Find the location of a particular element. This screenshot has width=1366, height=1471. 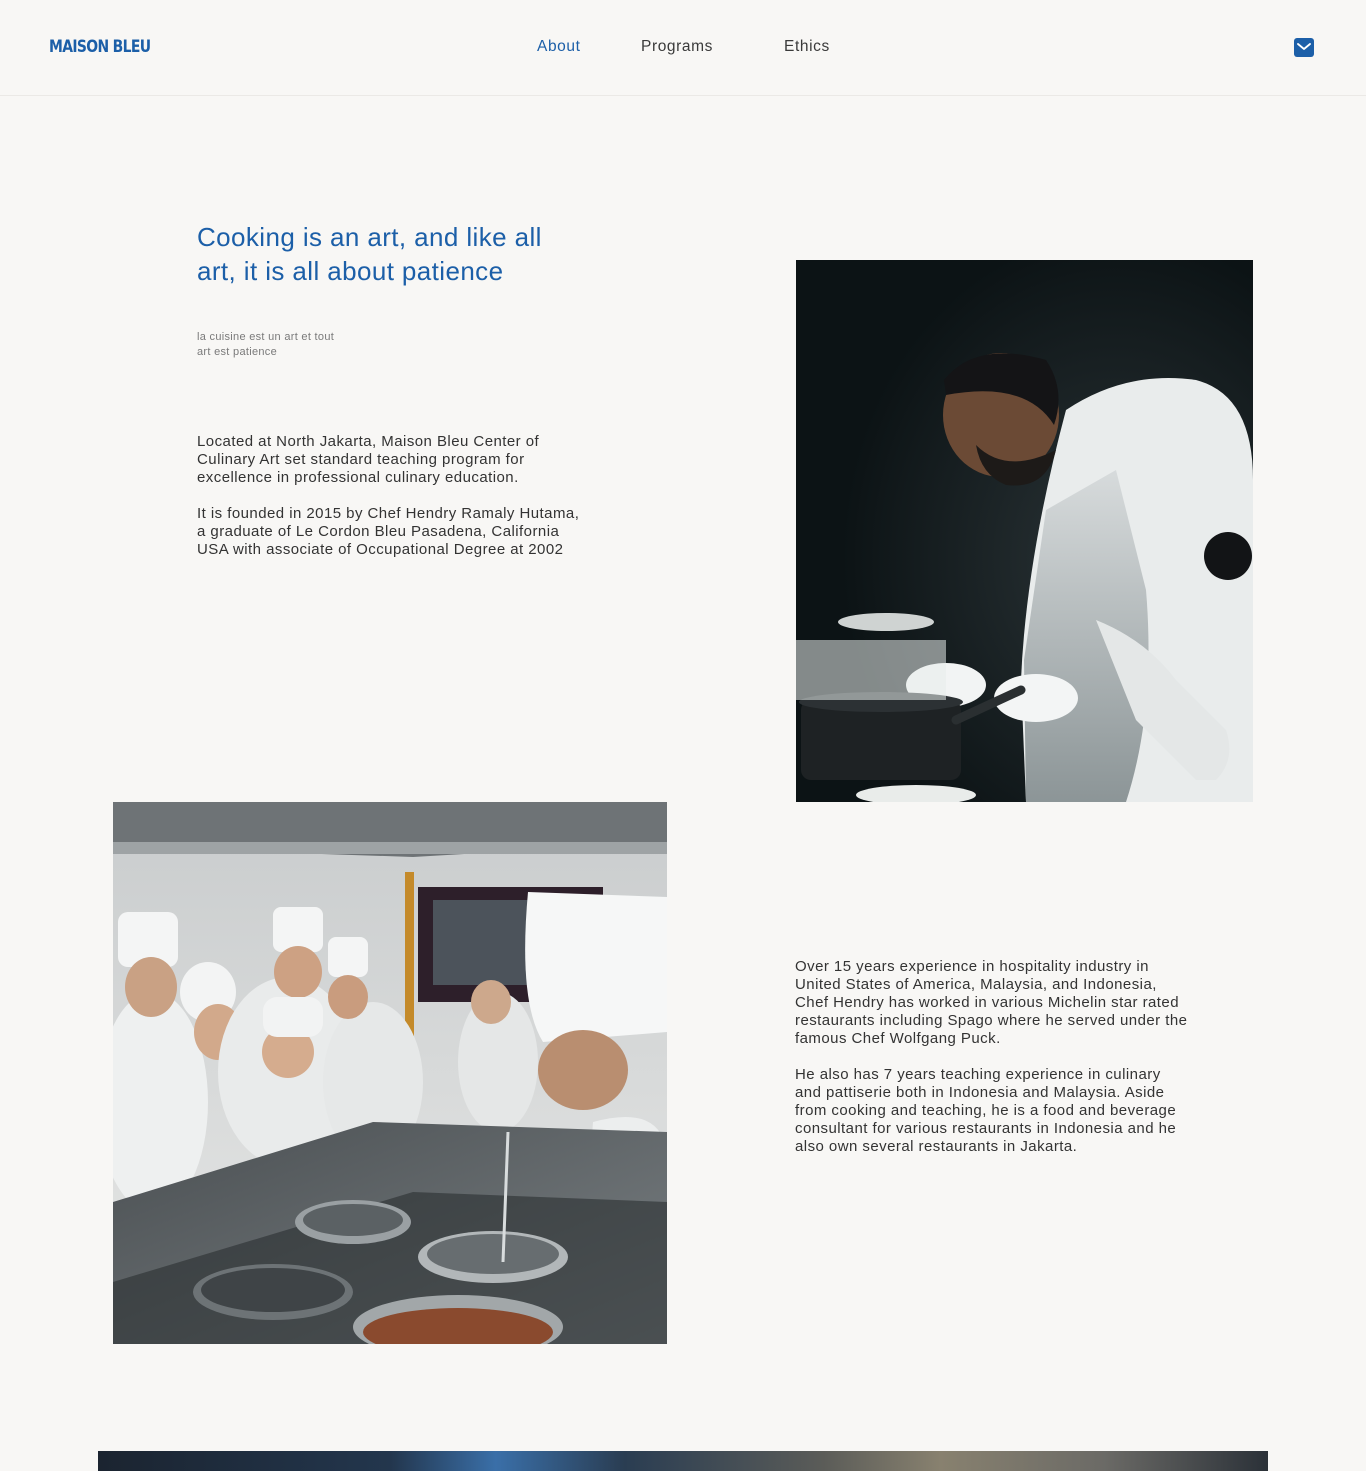

subtitle-line-1: la cuisine est un art et tout is located at coordinates (266, 337).